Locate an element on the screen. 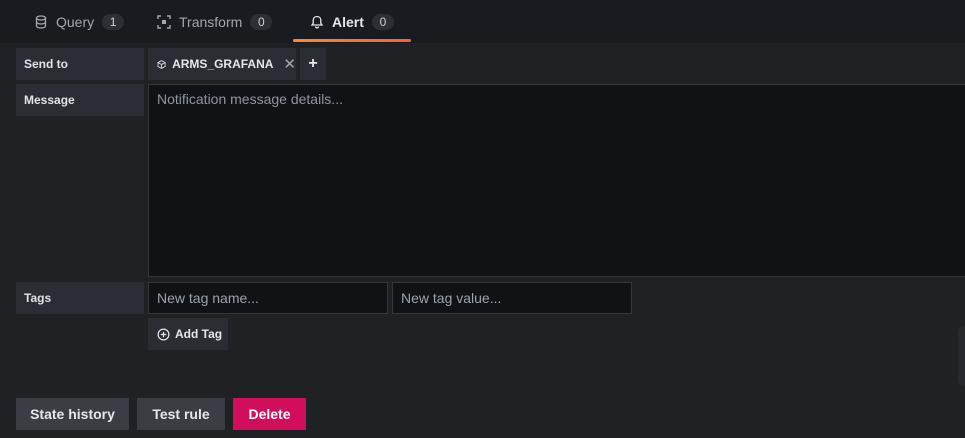 Image resolution: width=965 pixels, height=438 pixels. add-tag-button: Add Tag is located at coordinates (188, 334).